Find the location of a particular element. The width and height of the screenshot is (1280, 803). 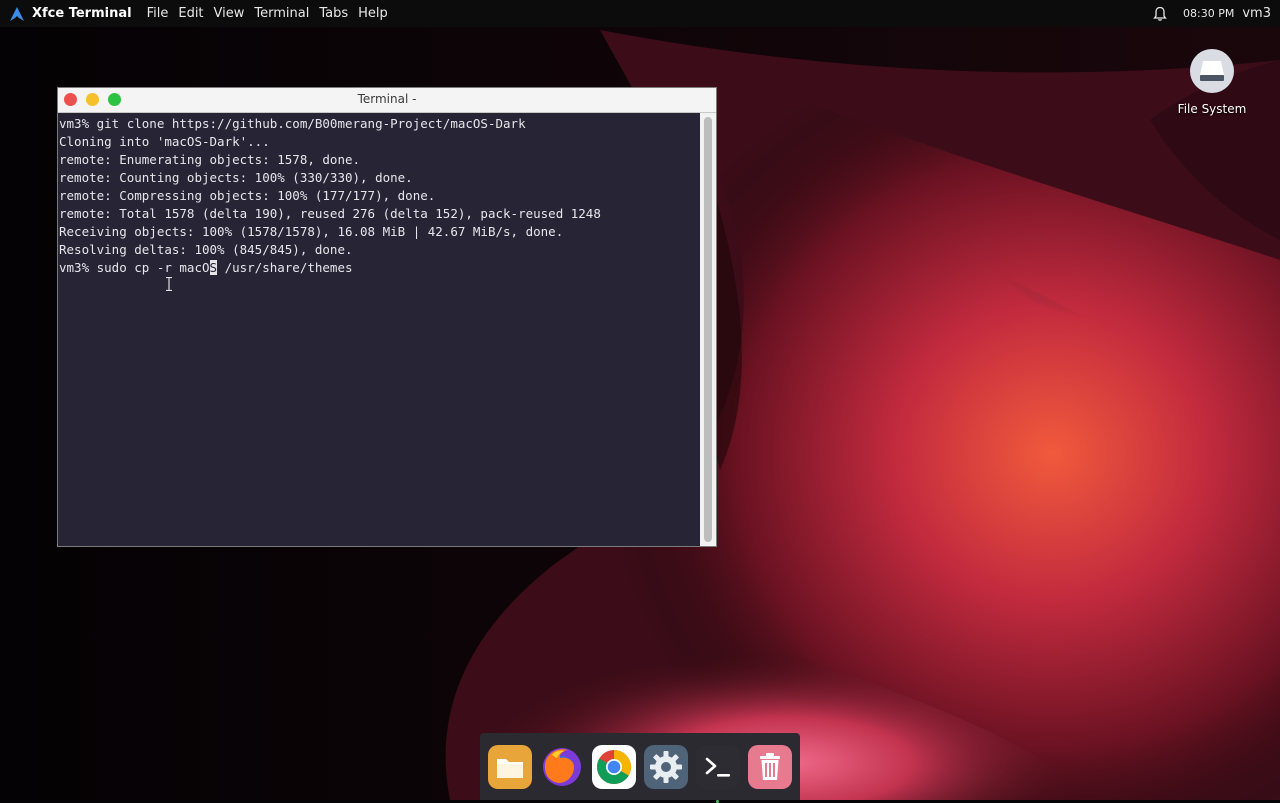

menu-edit: Edit is located at coordinates (190, 13).